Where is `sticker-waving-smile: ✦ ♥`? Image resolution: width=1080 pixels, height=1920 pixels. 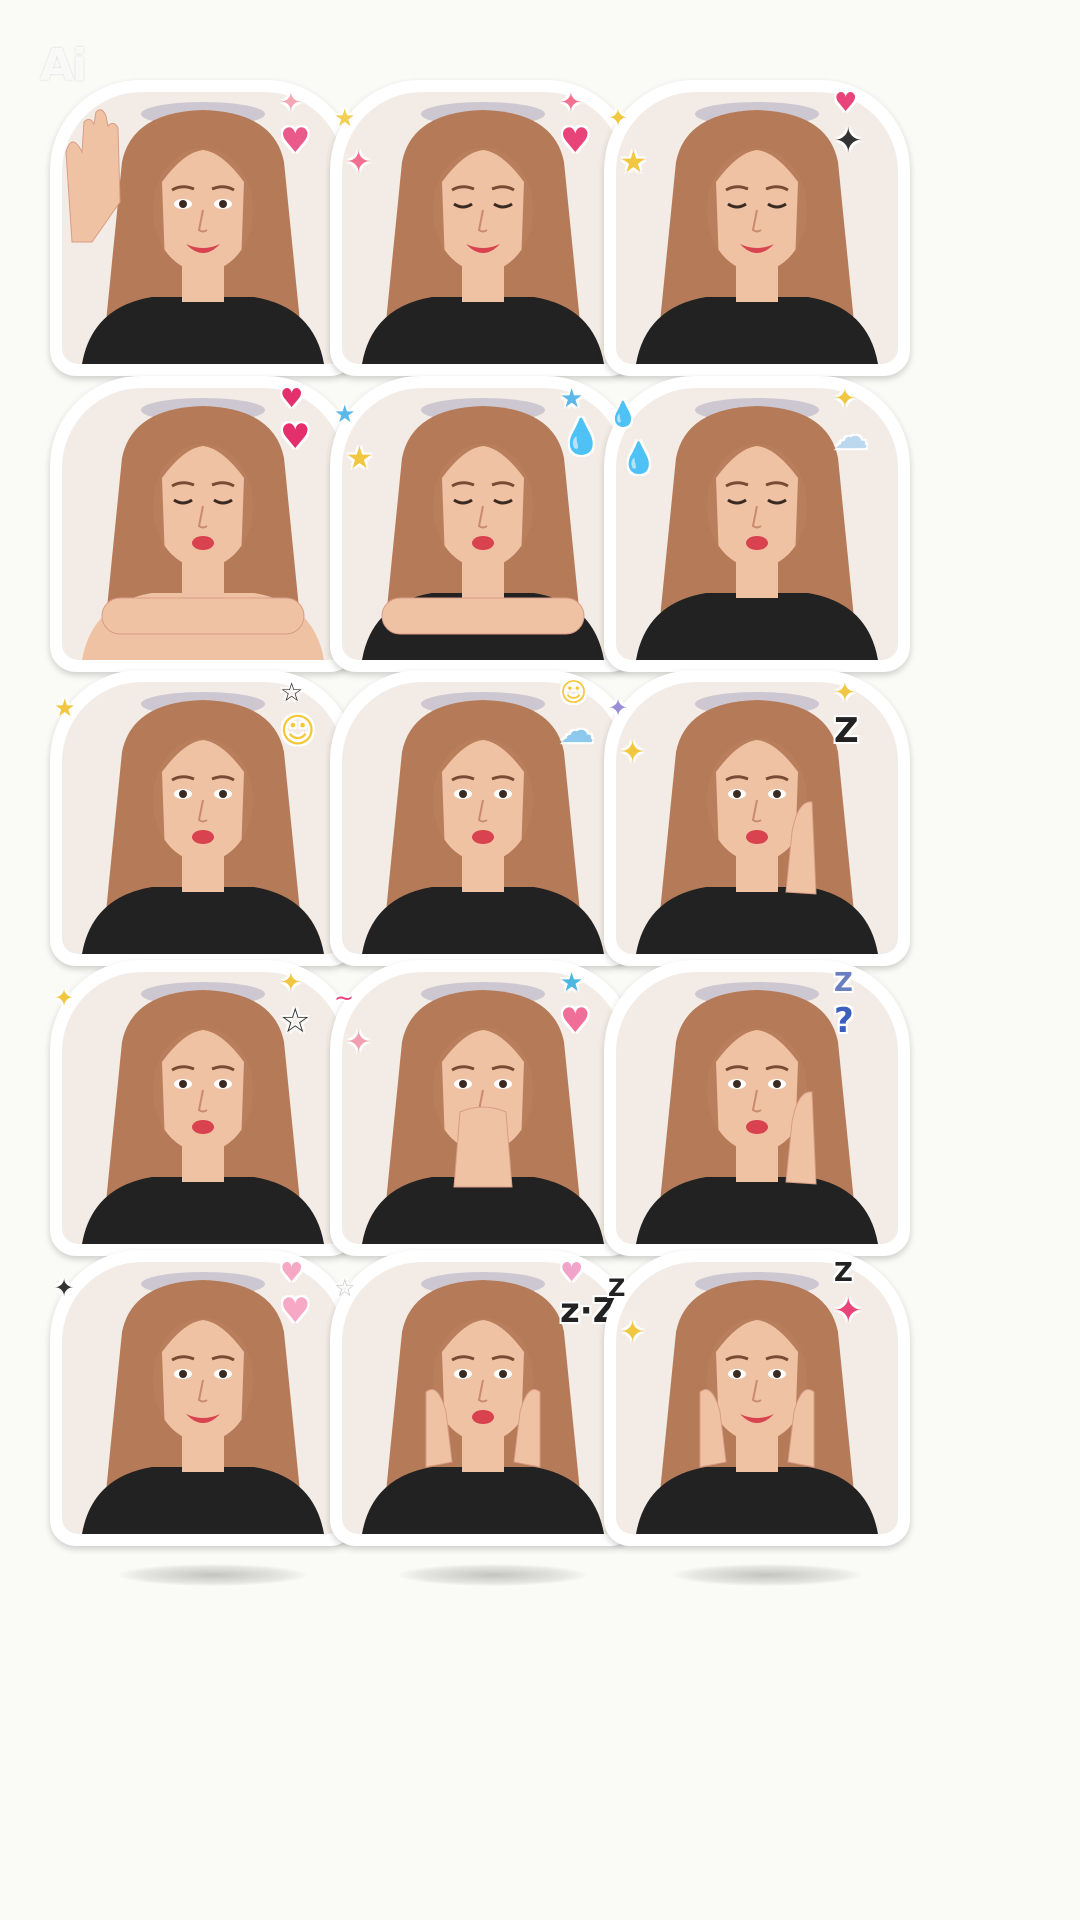
sticker-waving-smile: ✦ ♥ is located at coordinates (204, 222).